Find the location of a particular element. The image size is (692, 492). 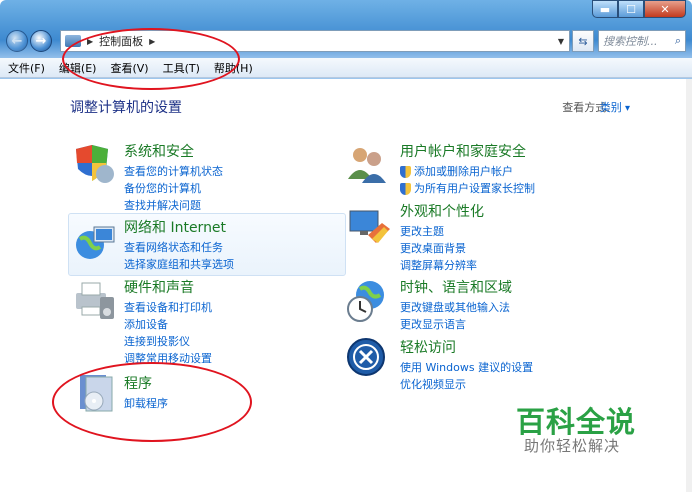

category-link: 优化视频显示 is located at coordinates (537, 384).